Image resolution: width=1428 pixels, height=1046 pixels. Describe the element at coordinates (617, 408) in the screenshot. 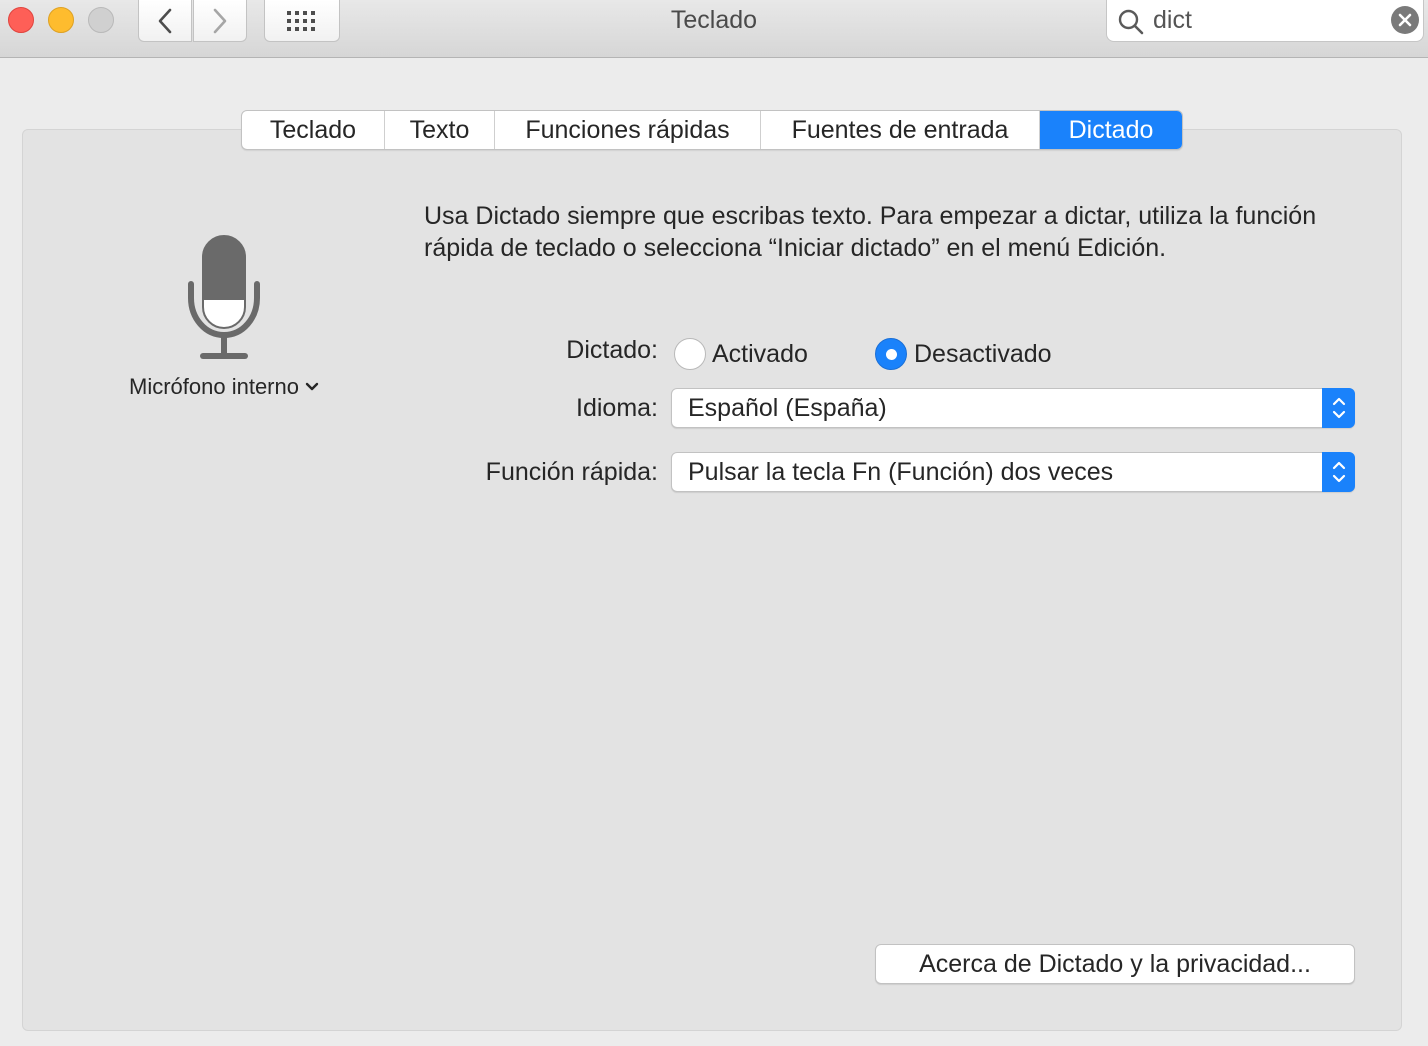

I see `language-label: Idioma:` at that location.